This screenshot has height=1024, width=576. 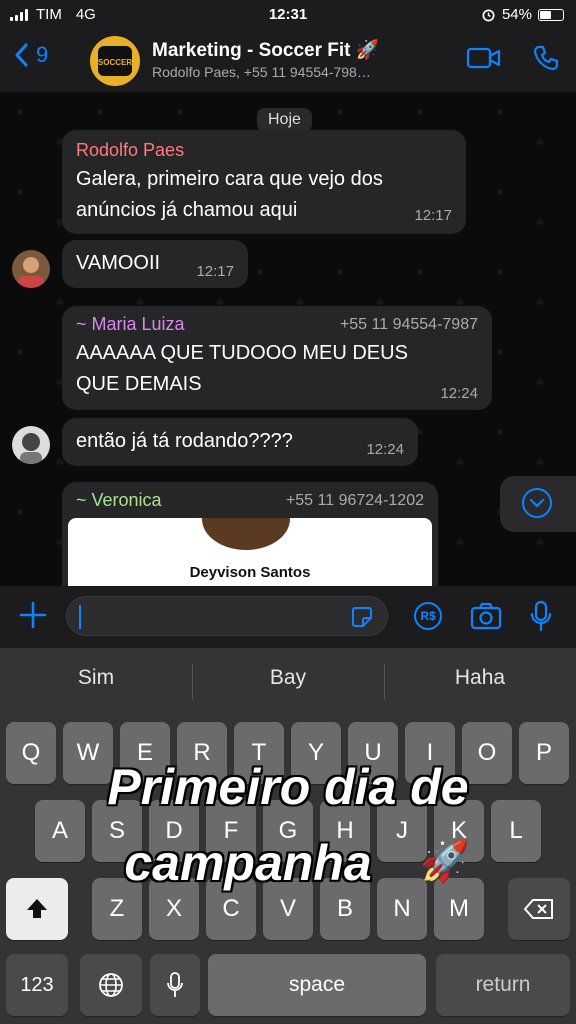 I want to click on message-bubble: VAMOOII 12:17, so click(x=155, y=264).